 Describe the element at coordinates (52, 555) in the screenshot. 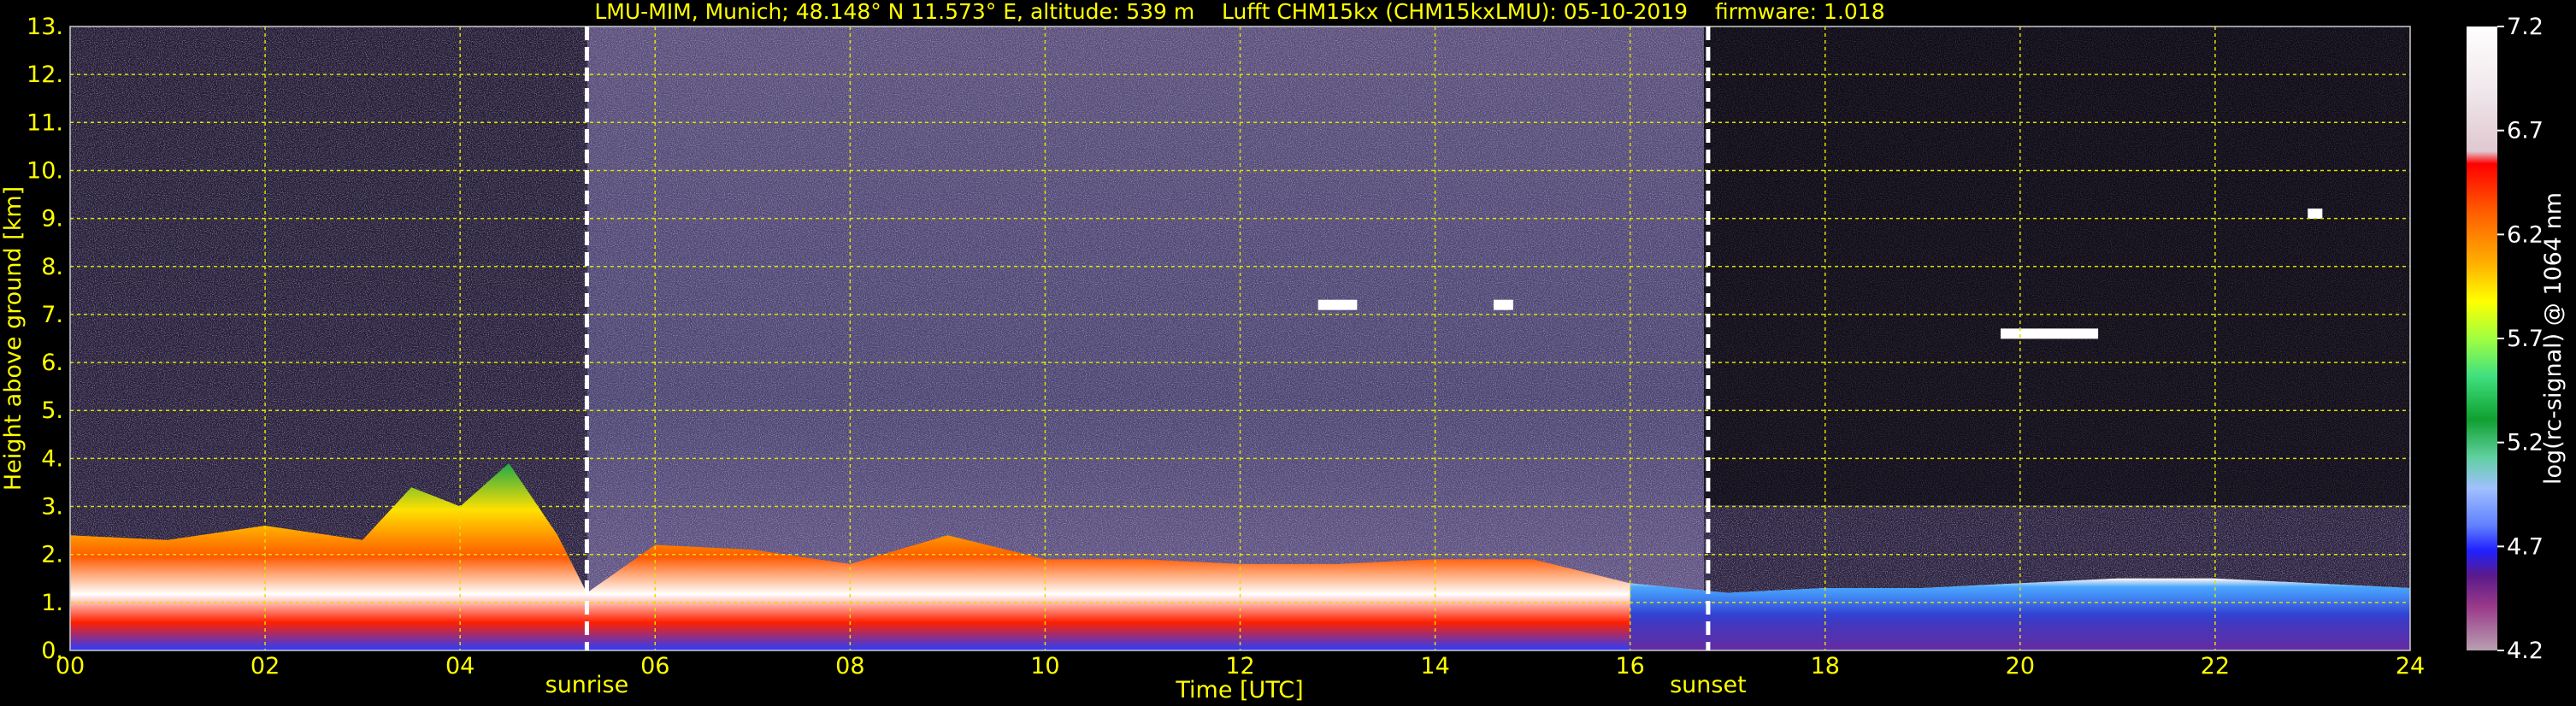

I see `y-tick-label: 2.` at that location.